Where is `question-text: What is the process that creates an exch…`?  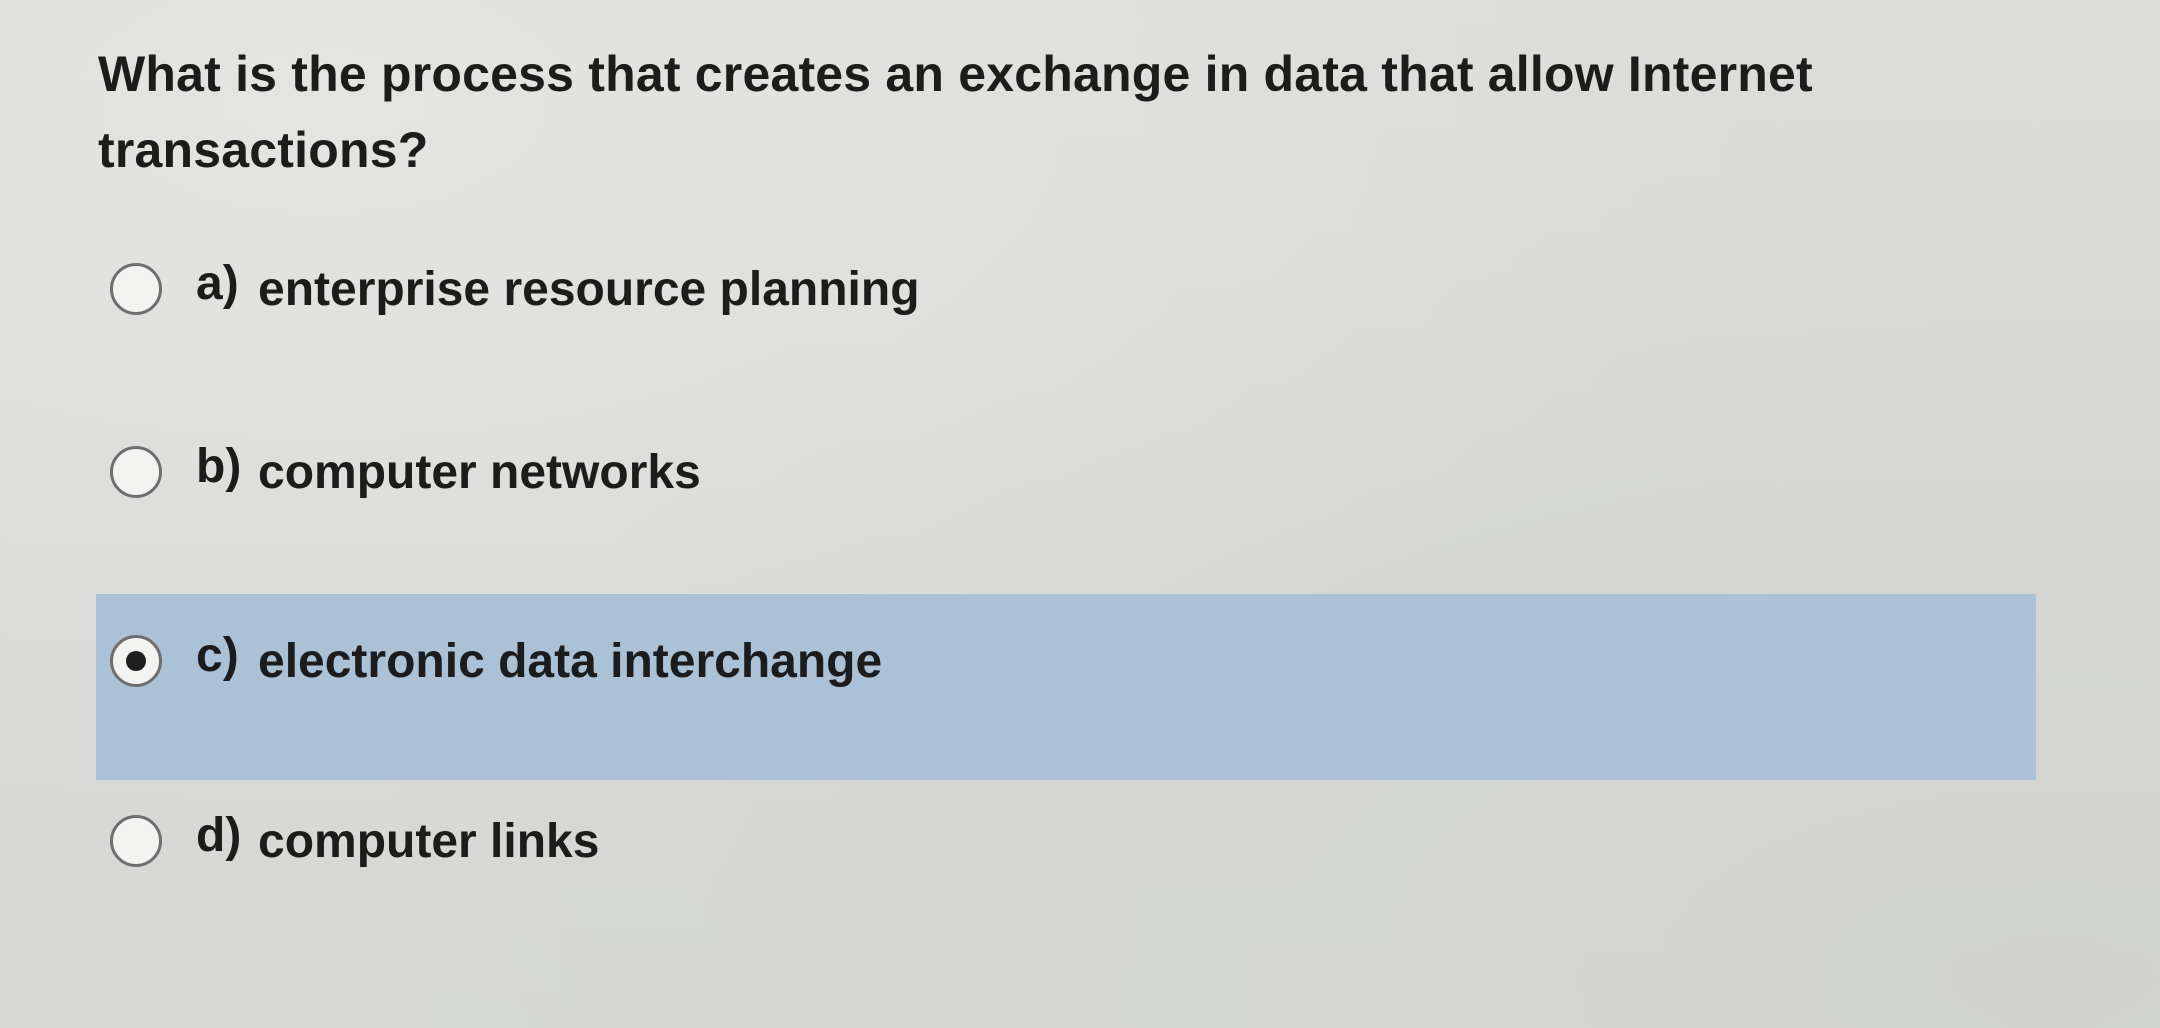
question-text: What is the process that creates an exch… is located at coordinates (955, 112).